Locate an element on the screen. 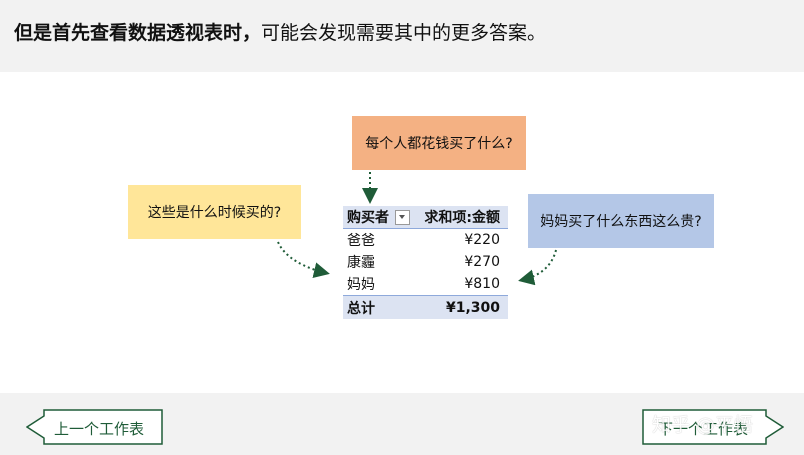  watermark: 知乎 @平悟 is located at coordinates (703, 425).